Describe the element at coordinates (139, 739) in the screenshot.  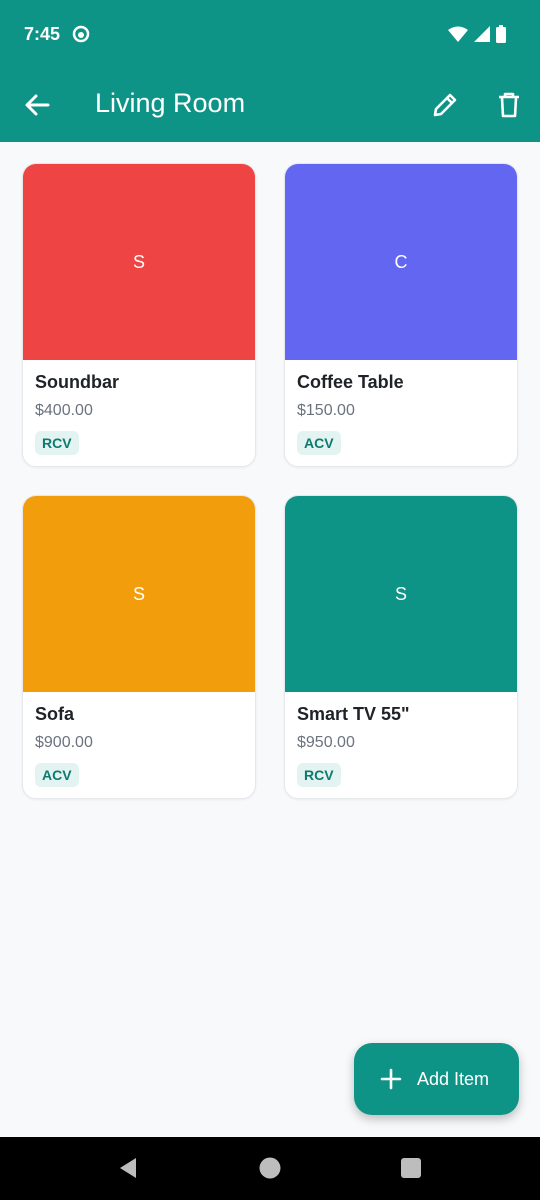
I see `item-card-body: Sofa $900.00 ACV` at that location.